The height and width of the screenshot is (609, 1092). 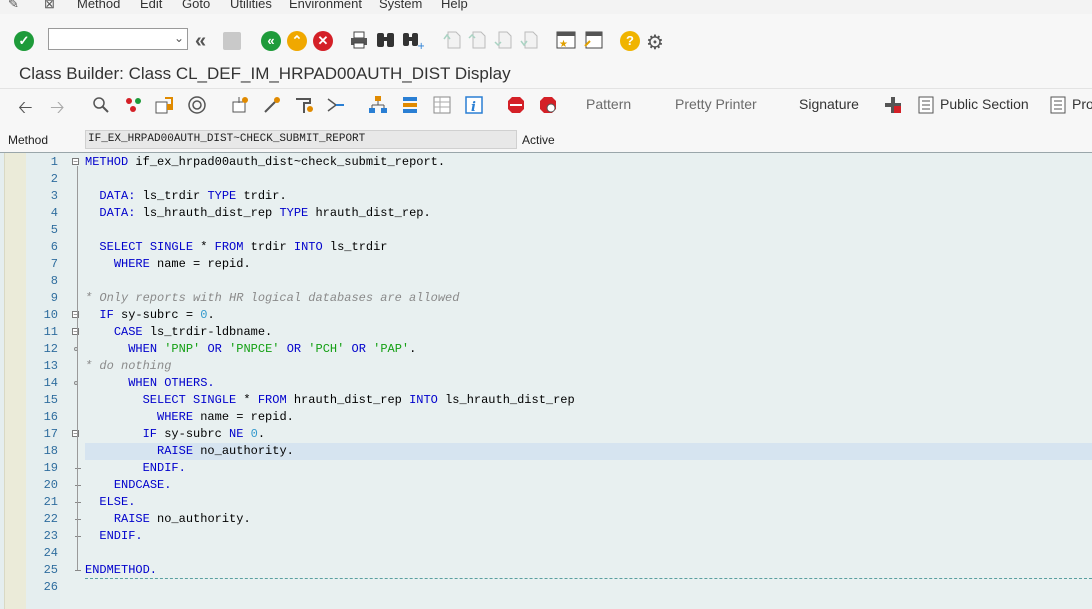 What do you see at coordinates (548, 105) in the screenshot?
I see `external-breakpoint-icon` at bounding box center [548, 105].